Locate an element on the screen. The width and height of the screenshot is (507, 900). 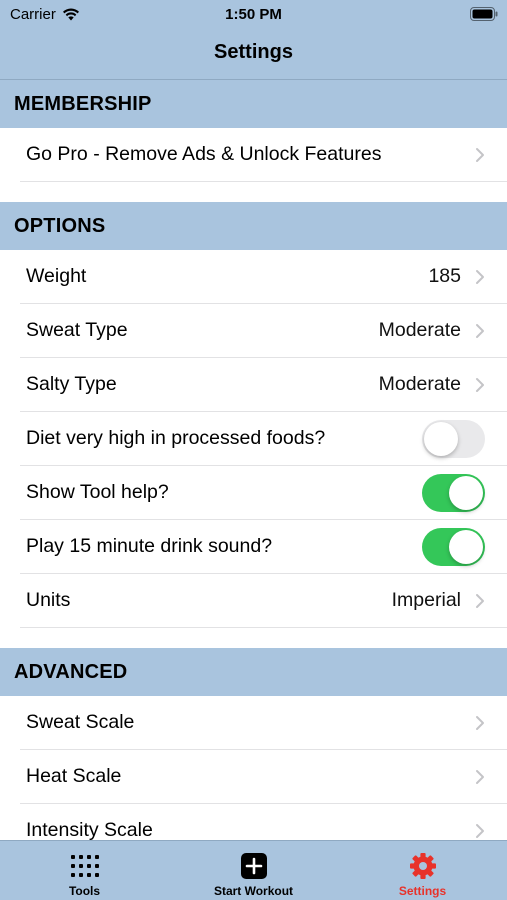
drink-sound-label: Play 15 minute drink sound? is located at coordinates (149, 546).